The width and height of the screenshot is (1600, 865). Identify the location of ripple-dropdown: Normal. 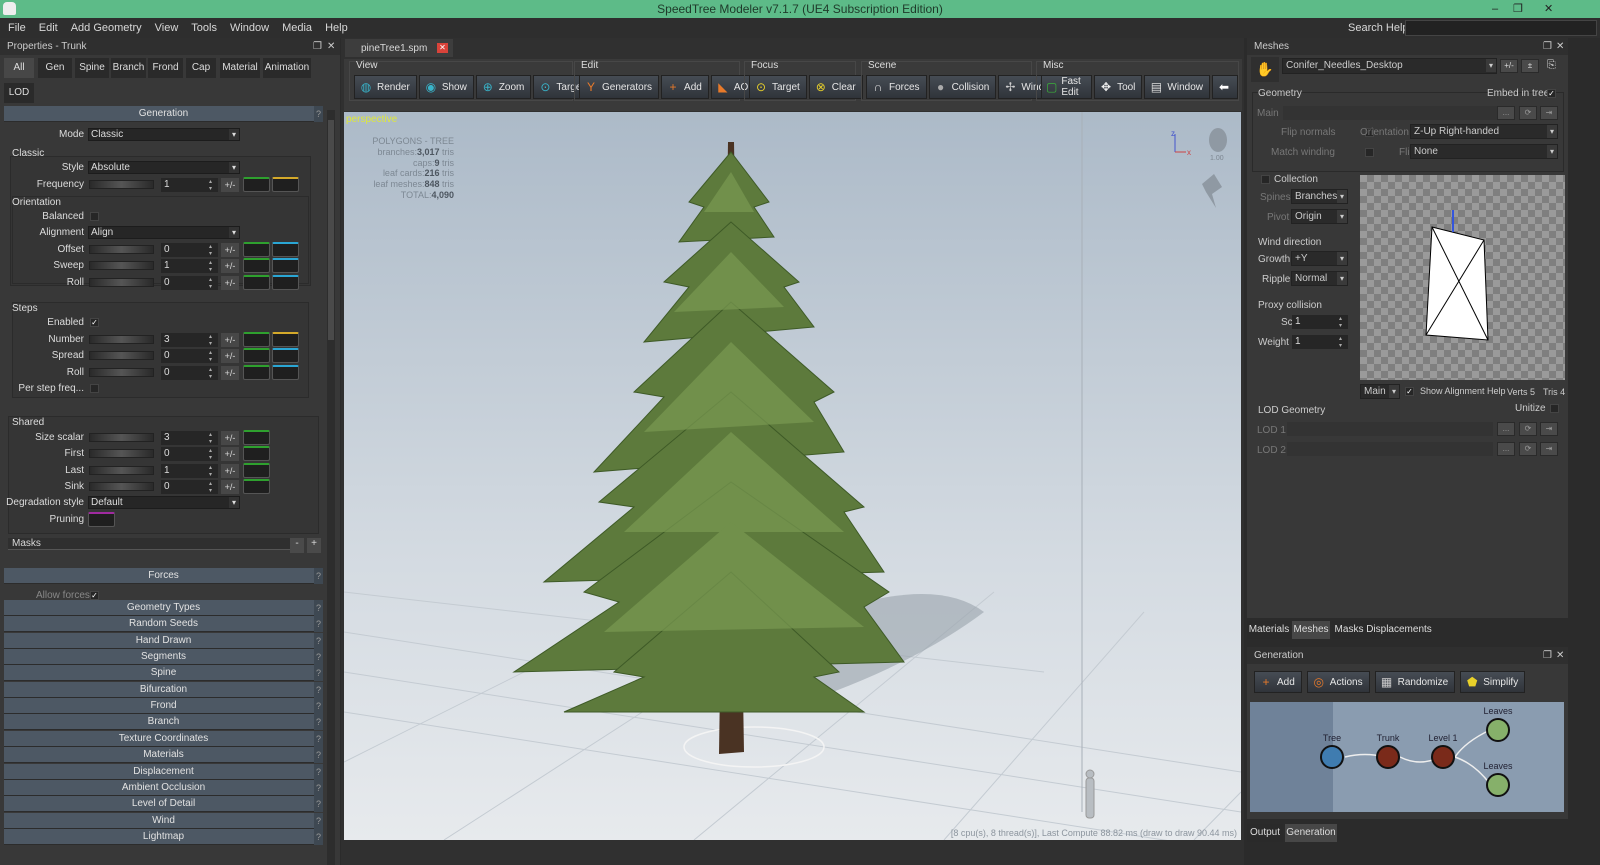
(1319, 278).